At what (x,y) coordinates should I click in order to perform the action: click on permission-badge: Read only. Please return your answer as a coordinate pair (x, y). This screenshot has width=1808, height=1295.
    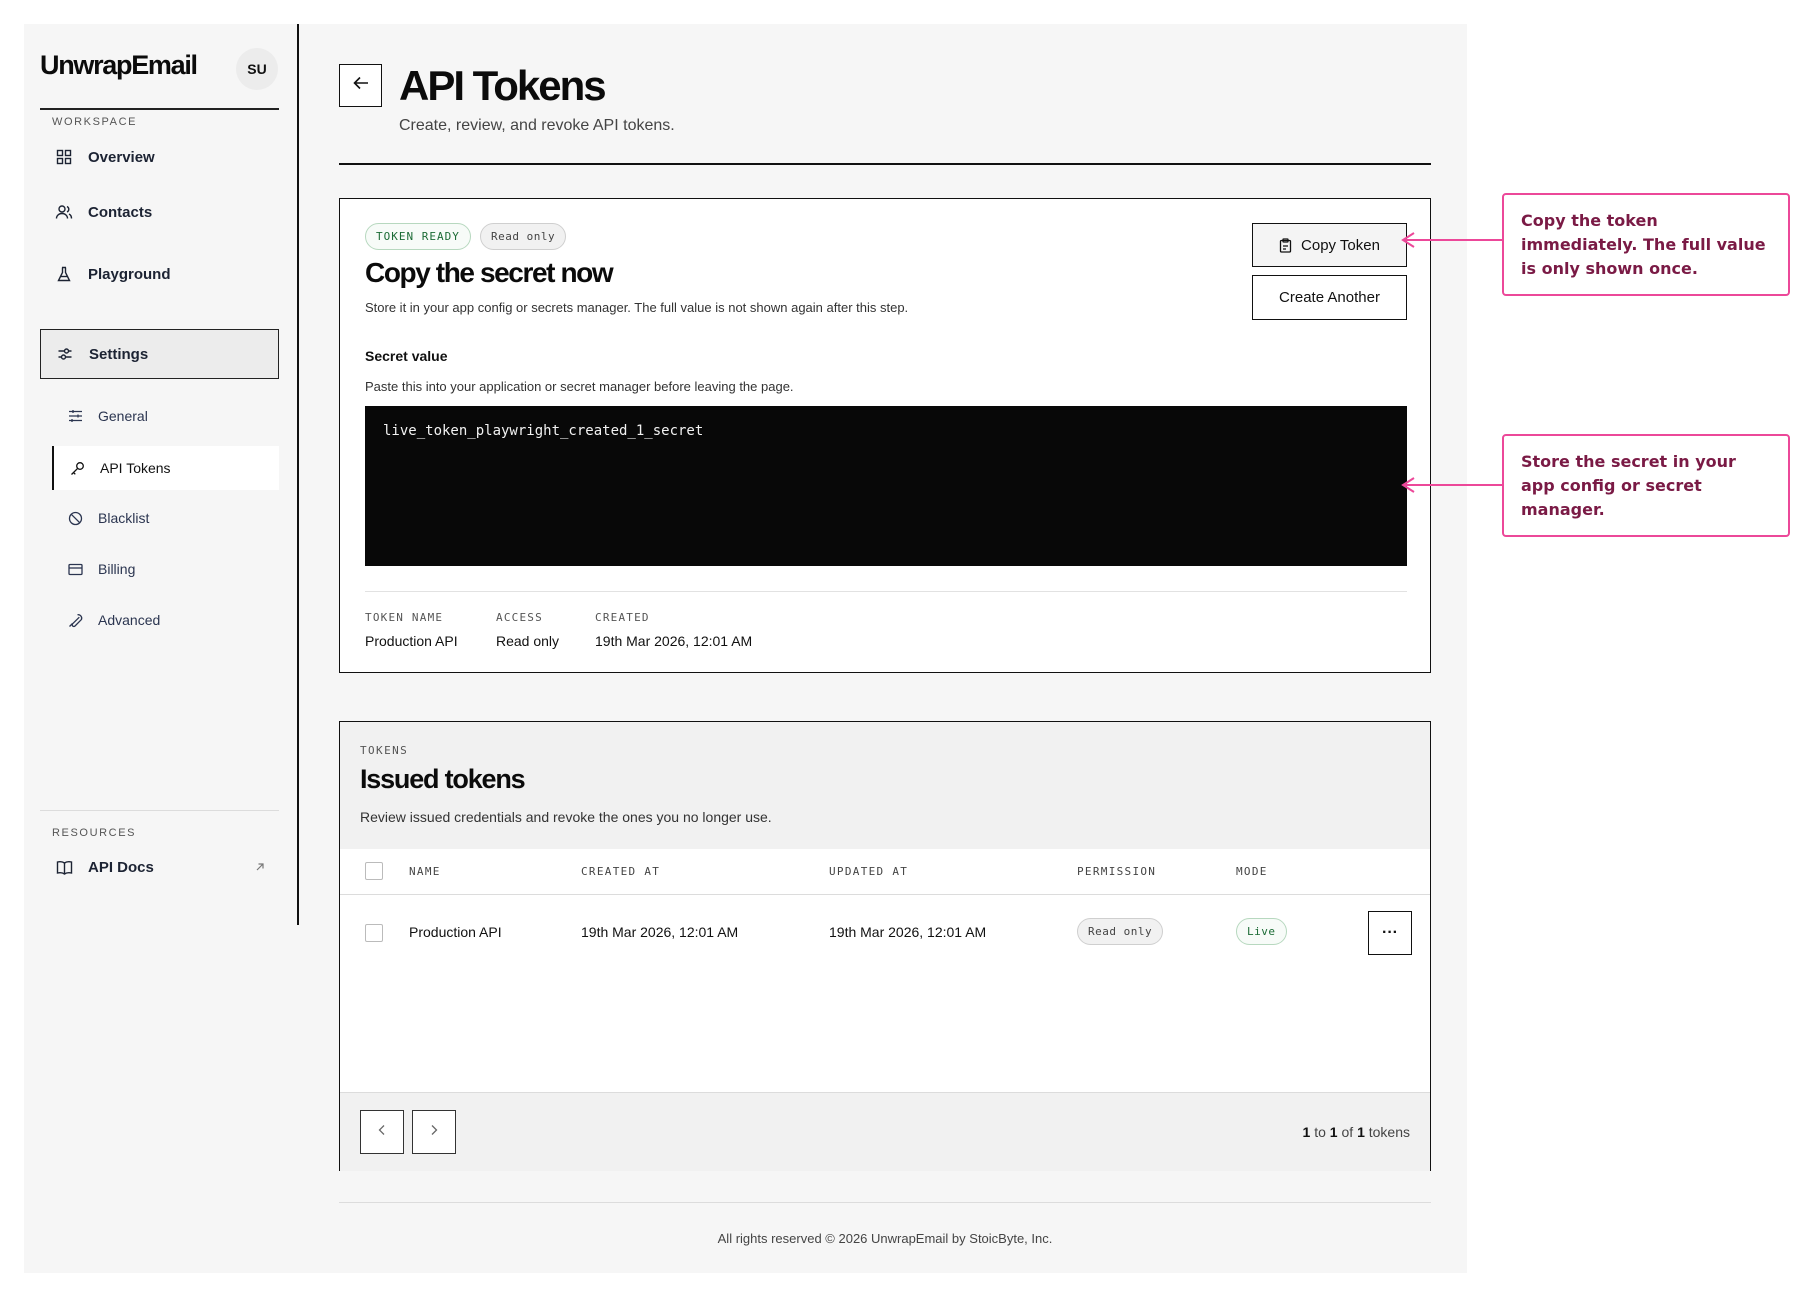
    Looking at the image, I should click on (1120, 931).